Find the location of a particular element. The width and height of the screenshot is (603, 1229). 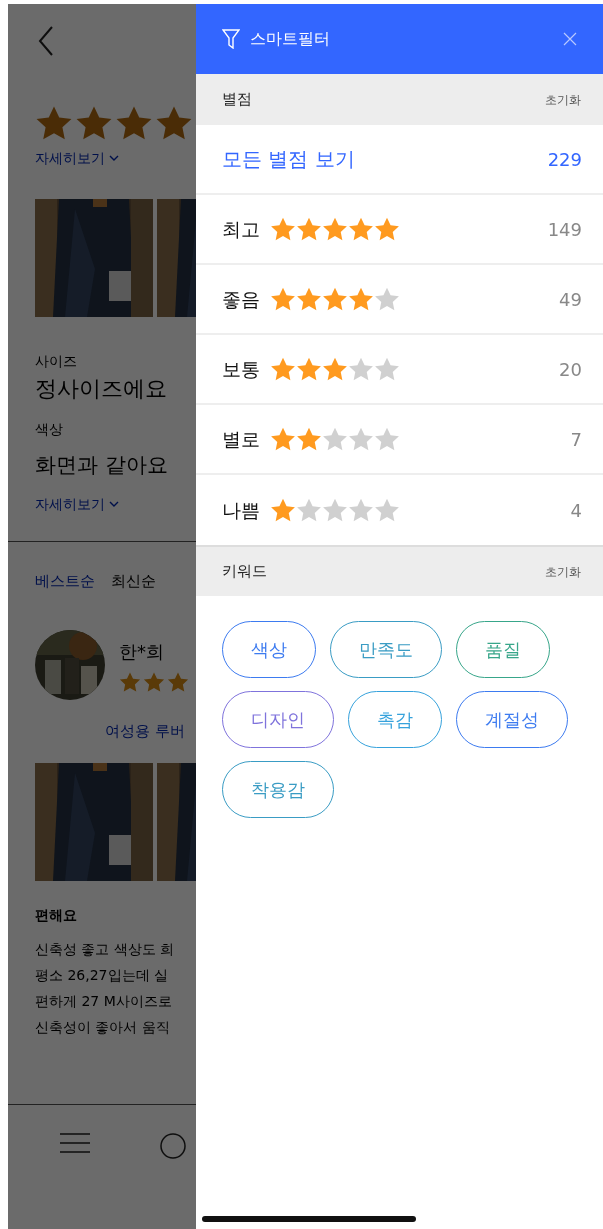

section-title: 키워드 is located at coordinates (244, 572).